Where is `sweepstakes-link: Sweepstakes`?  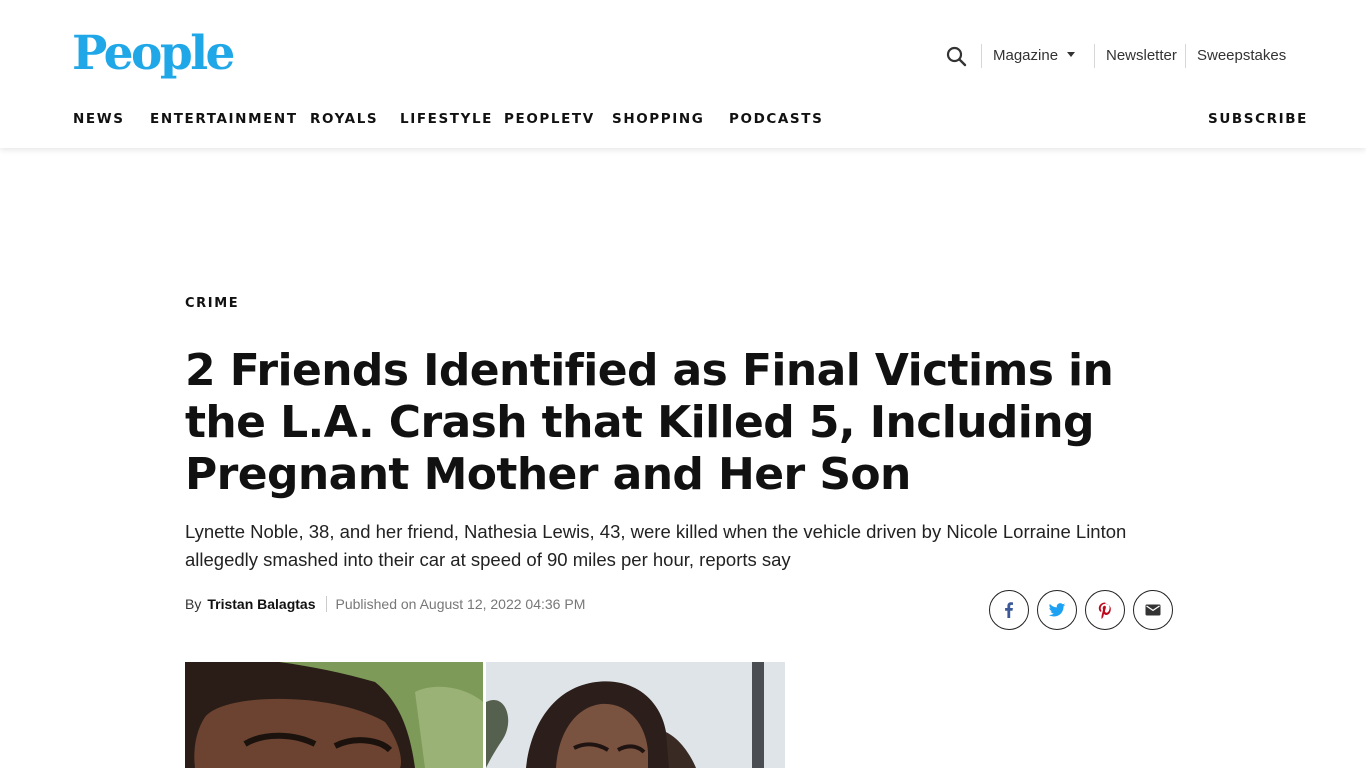
sweepstakes-link: Sweepstakes is located at coordinates (1241, 56).